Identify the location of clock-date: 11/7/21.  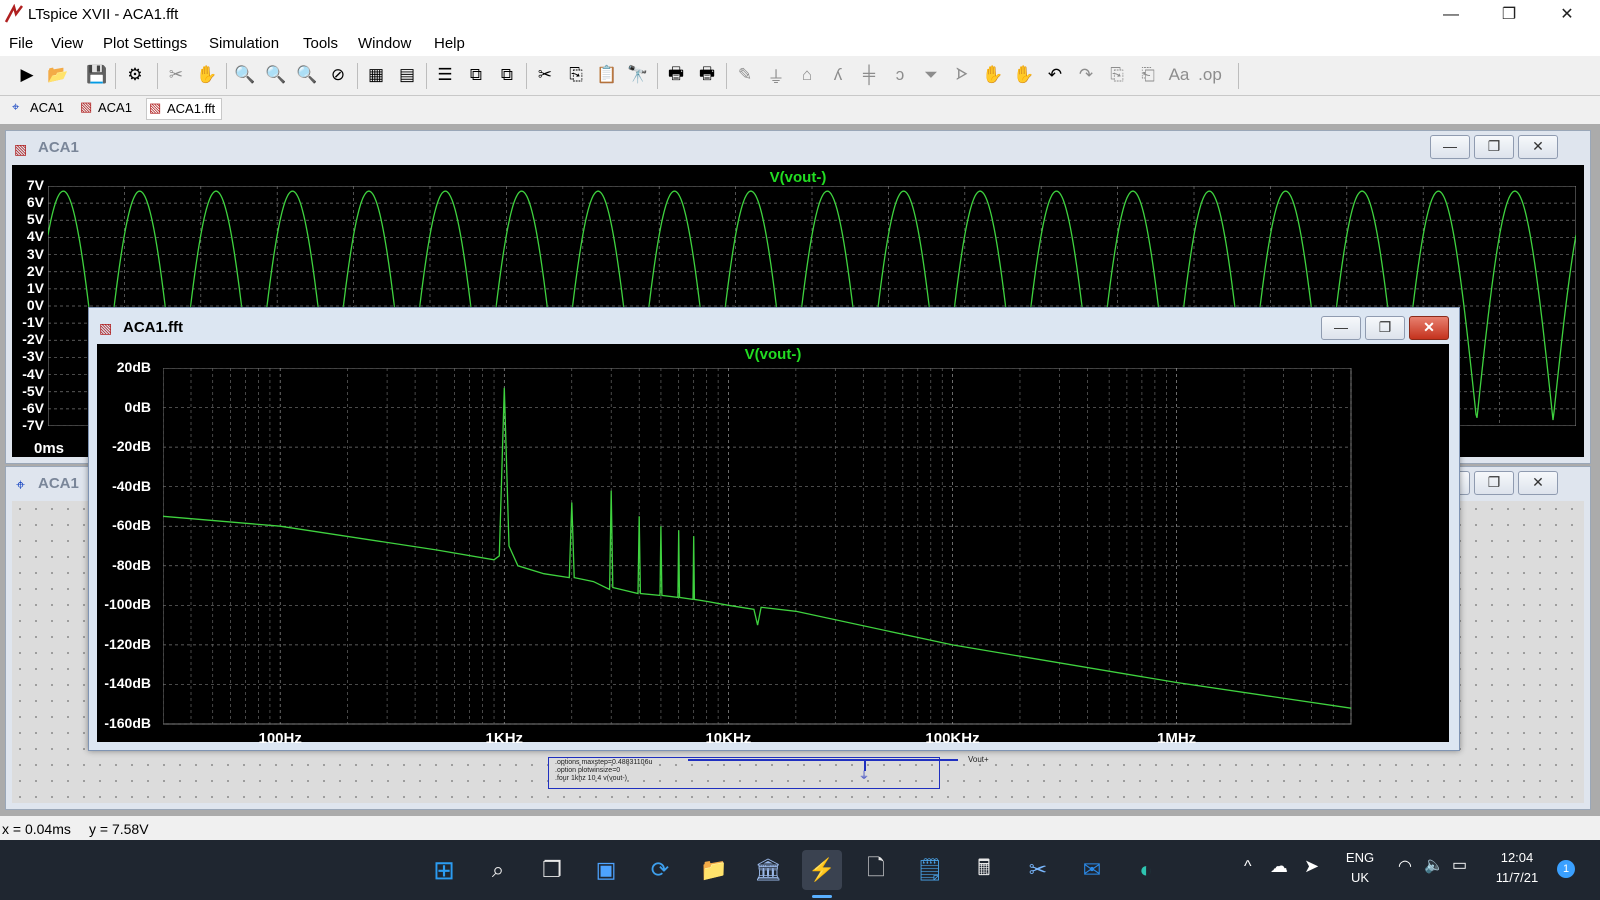
(1517, 877).